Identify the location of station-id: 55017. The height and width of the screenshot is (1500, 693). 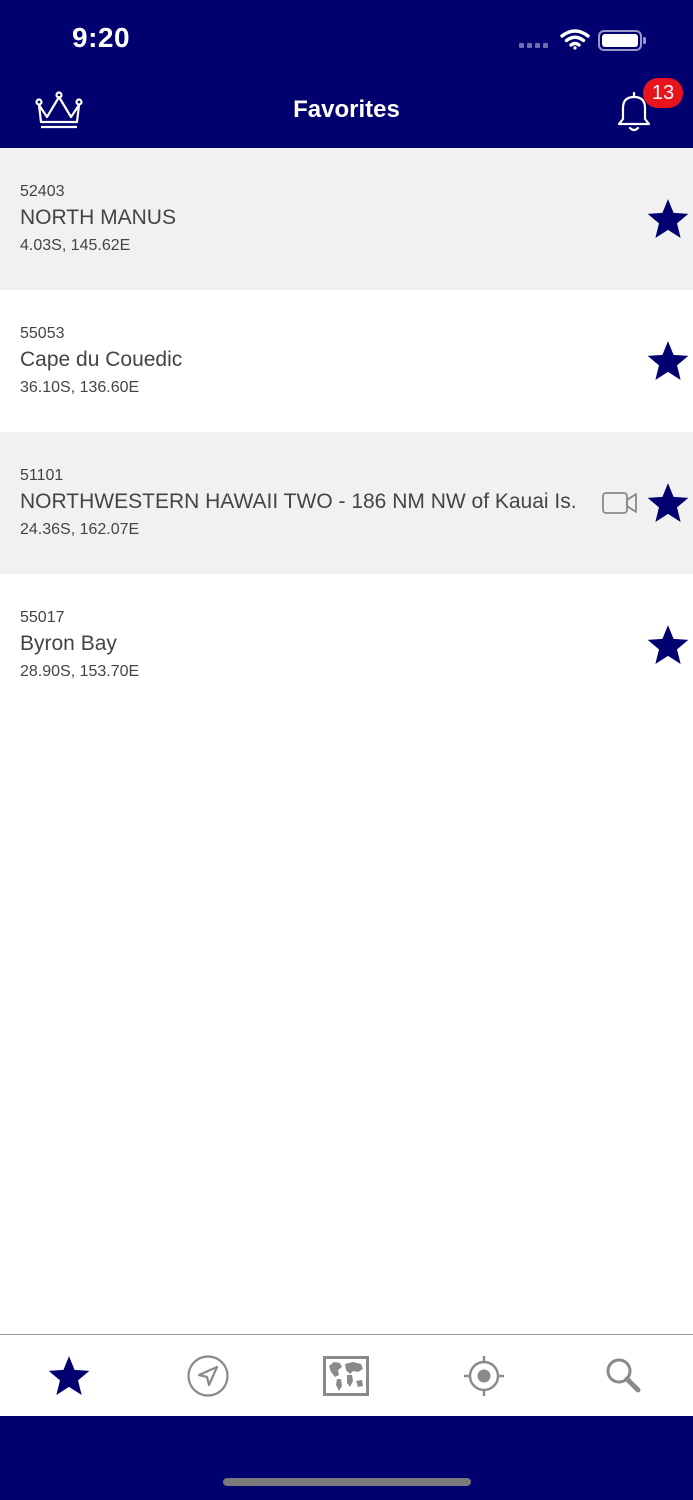
(42, 617).